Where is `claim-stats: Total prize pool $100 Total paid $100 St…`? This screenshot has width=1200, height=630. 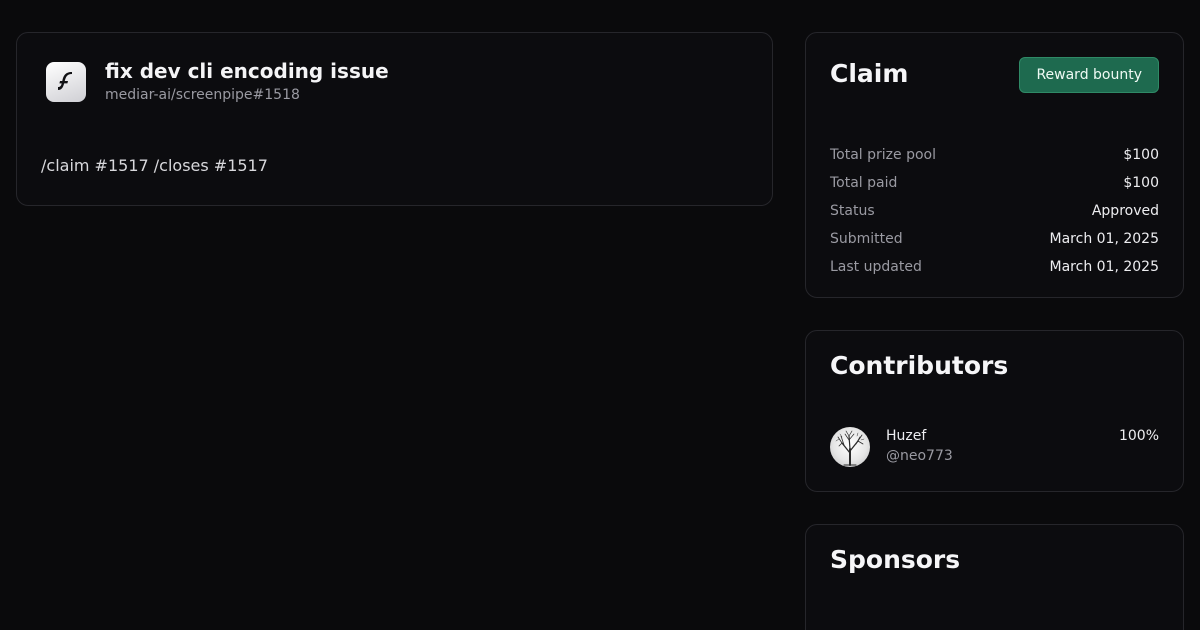 claim-stats: Total prize pool $100 Total paid $100 St… is located at coordinates (994, 211).